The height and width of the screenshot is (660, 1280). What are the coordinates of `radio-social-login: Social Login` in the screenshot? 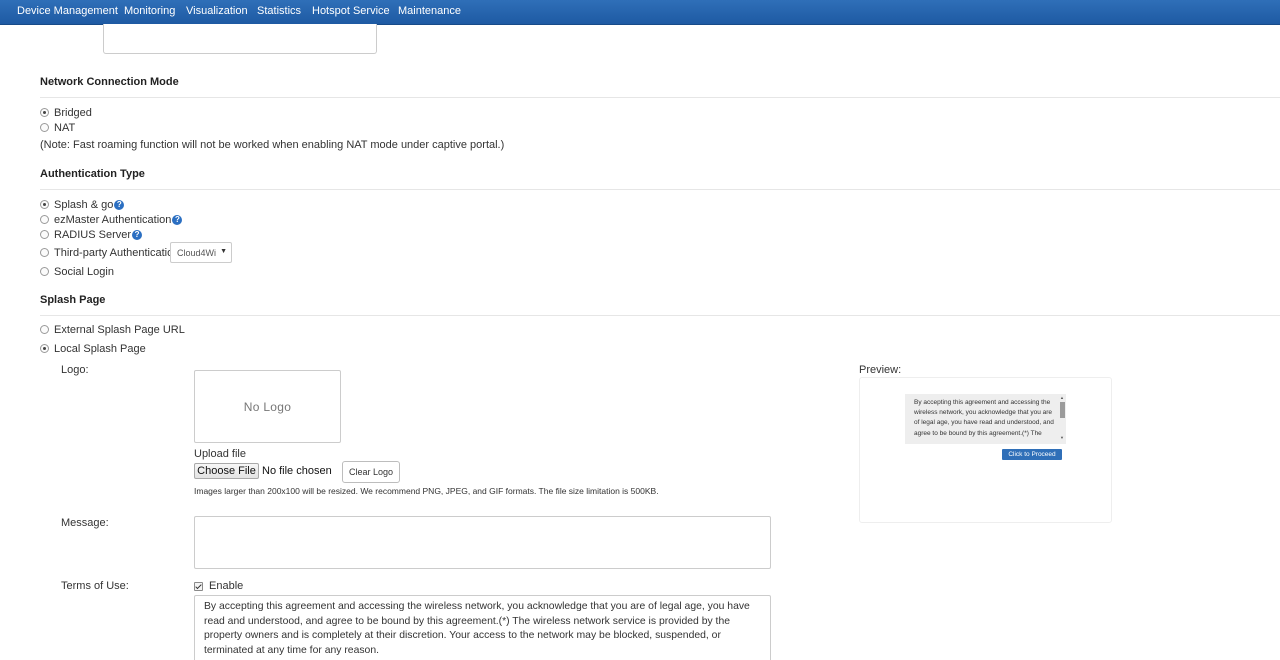 It's located at (77, 271).